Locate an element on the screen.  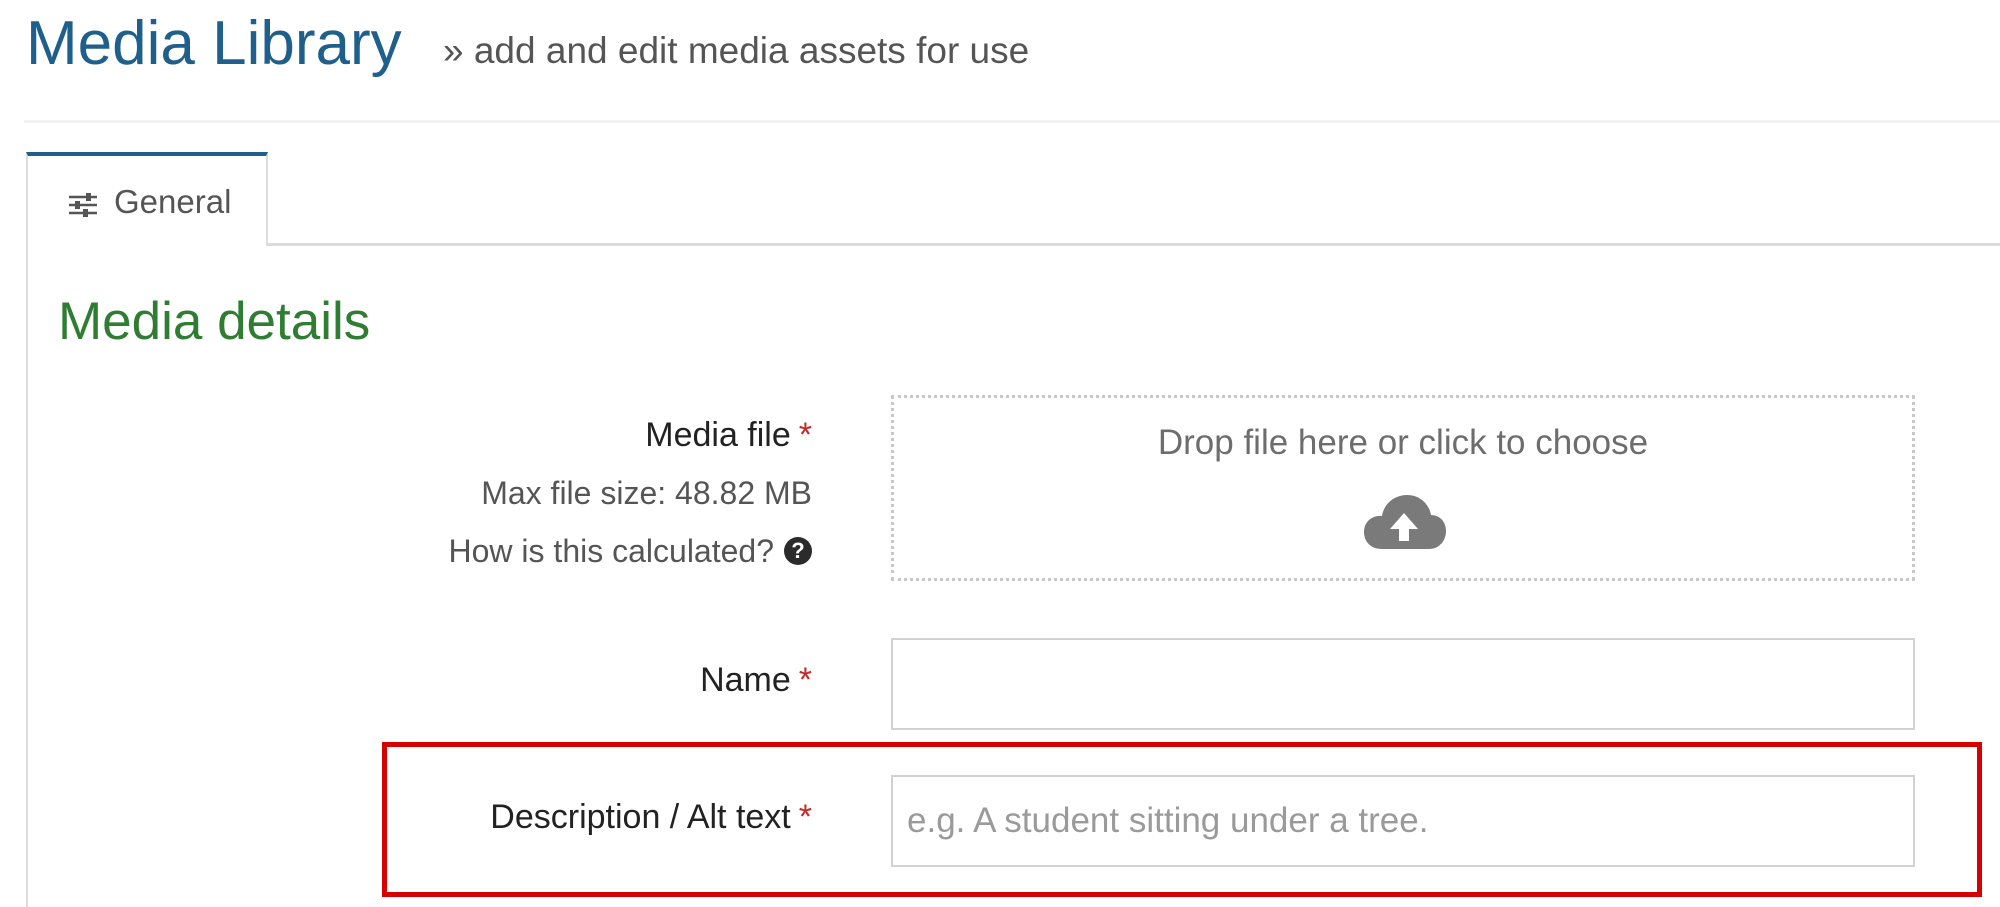
section-title: Media details is located at coordinates (214, 321).